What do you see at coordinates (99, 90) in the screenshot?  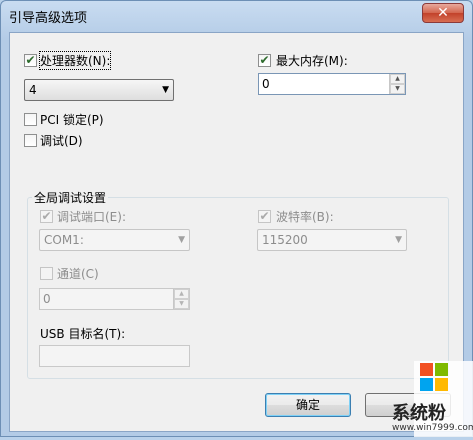 I see `processors-select: 4 ▼` at bounding box center [99, 90].